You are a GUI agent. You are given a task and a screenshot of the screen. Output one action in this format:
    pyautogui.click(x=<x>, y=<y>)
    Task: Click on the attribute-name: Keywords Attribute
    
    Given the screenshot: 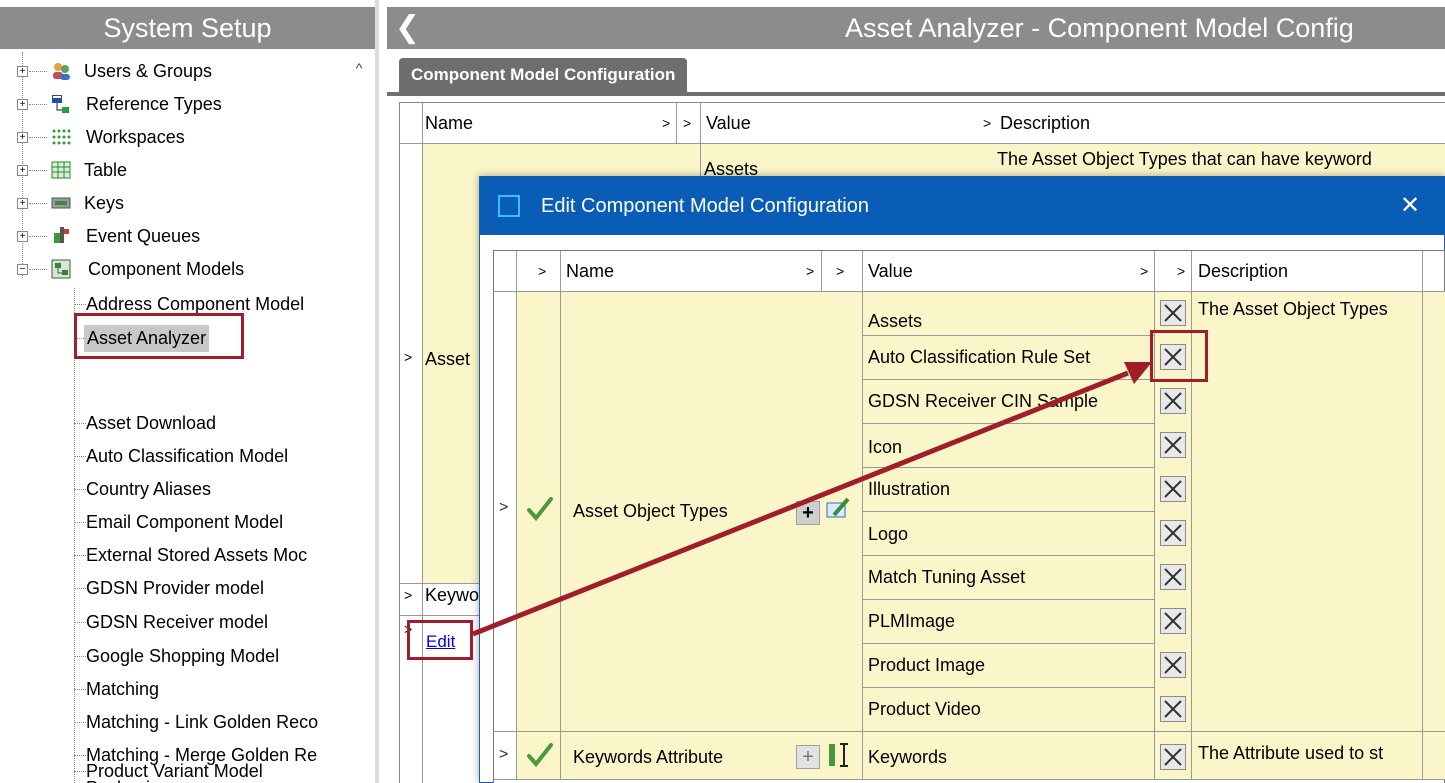 What is the action you would take?
    pyautogui.click(x=648, y=757)
    